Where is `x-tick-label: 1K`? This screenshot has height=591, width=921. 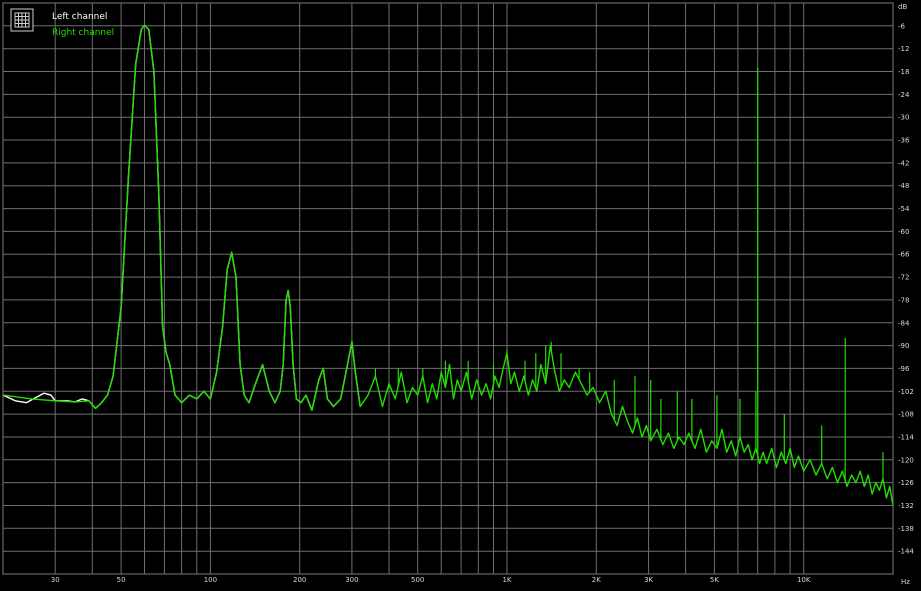 x-tick-label: 1K is located at coordinates (506, 580).